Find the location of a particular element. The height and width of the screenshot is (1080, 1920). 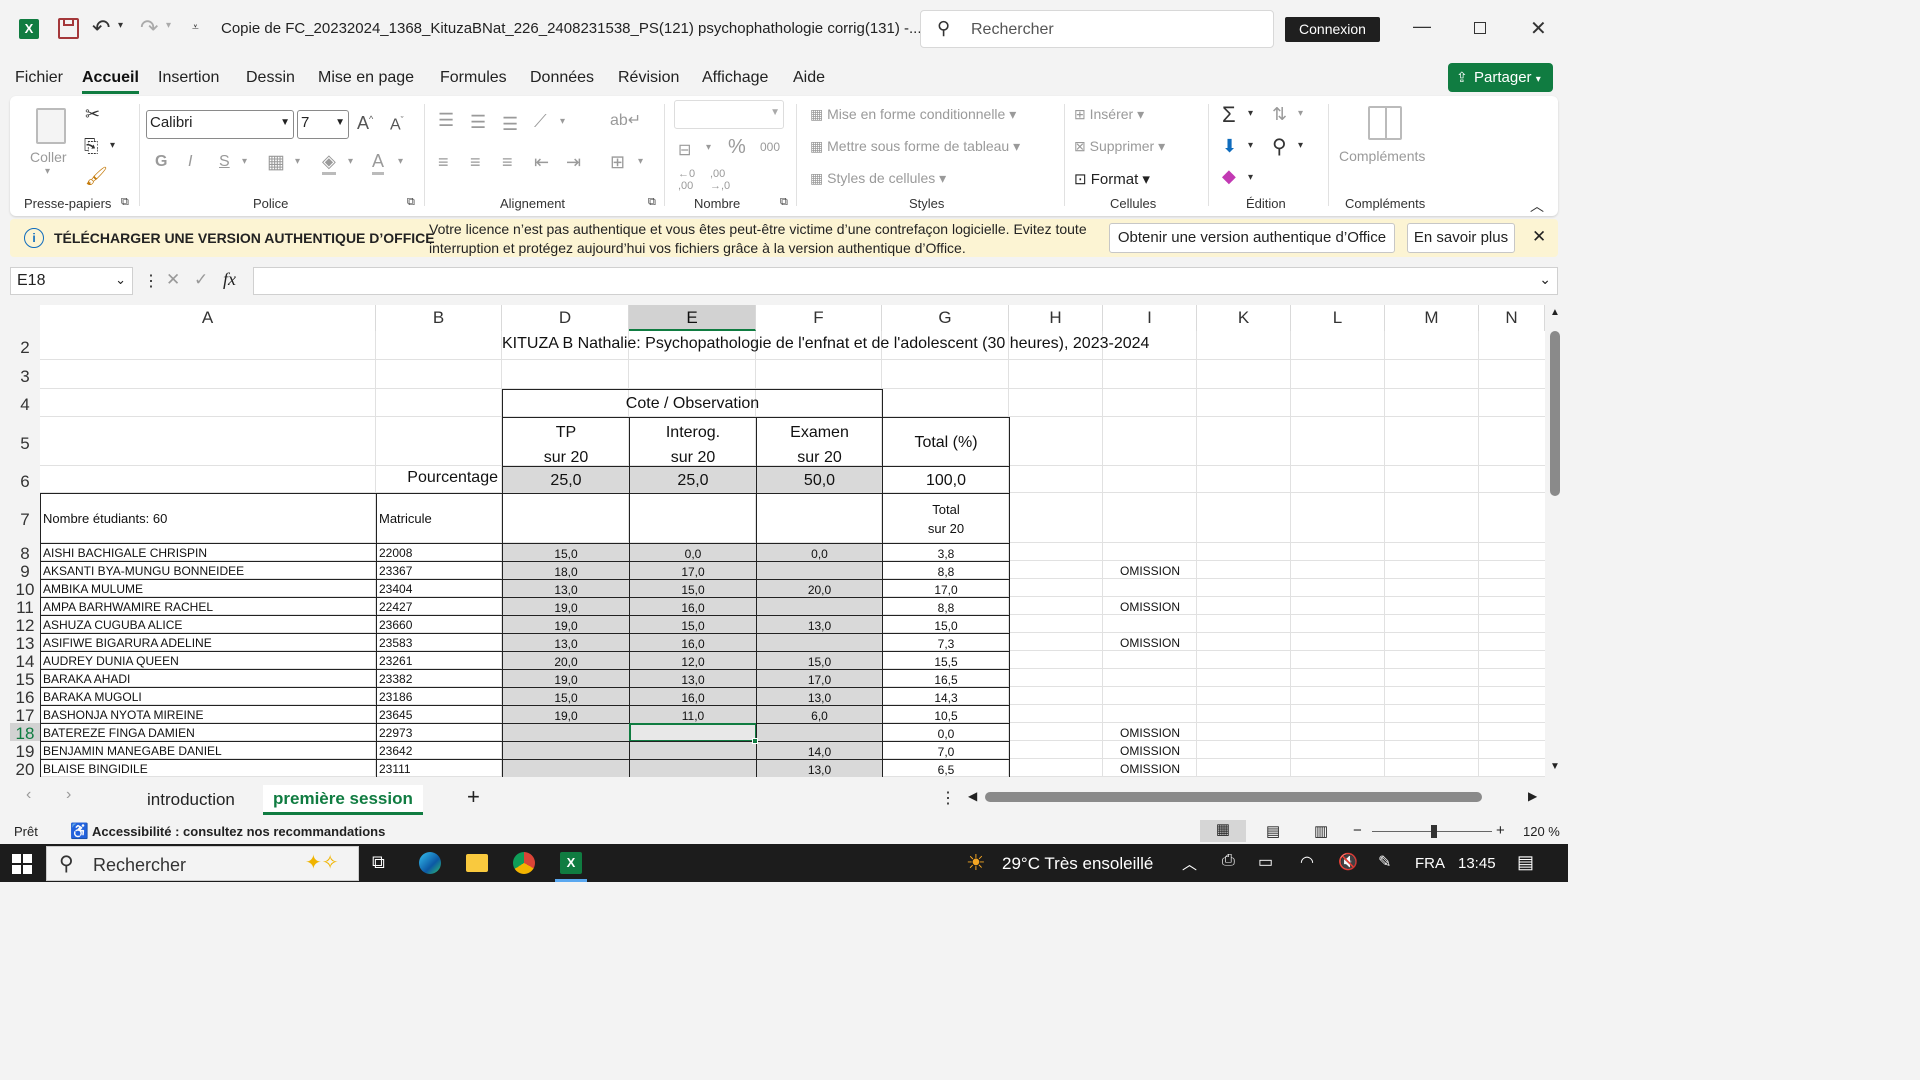

student-total: 3,8 is located at coordinates (946, 552).